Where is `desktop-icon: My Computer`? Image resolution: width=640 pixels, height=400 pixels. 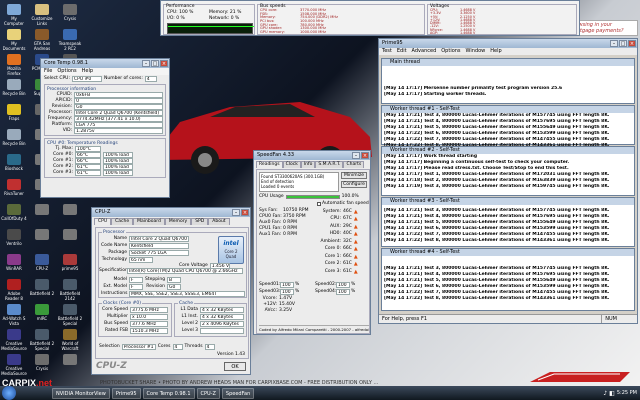 desktop-icon: My Computer is located at coordinates (14, 15).